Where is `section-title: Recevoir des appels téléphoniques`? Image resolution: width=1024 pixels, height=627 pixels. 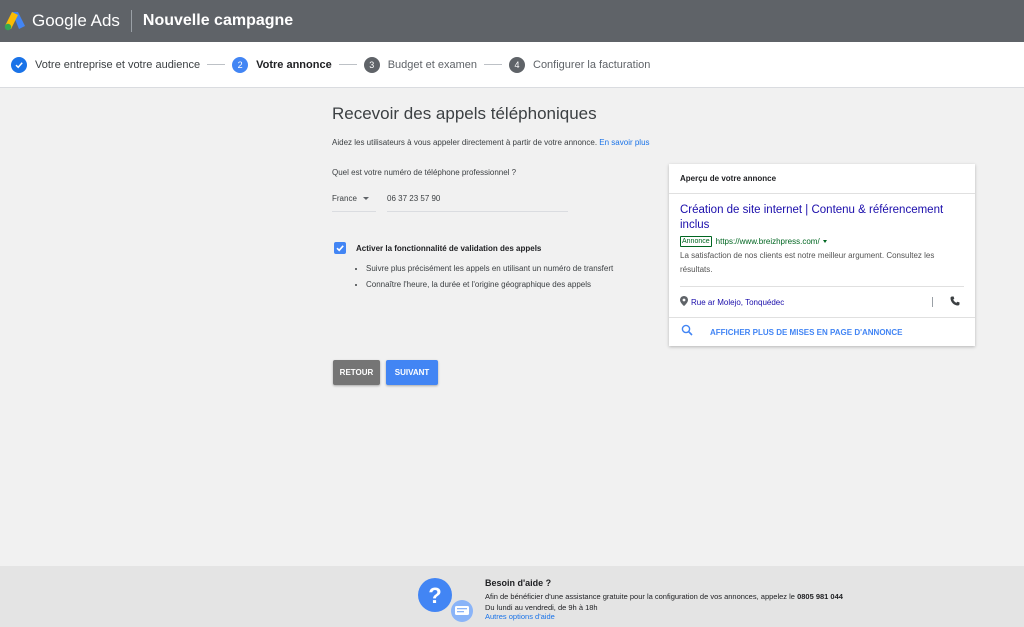
section-title: Recevoir des appels téléphoniques is located at coordinates (464, 113).